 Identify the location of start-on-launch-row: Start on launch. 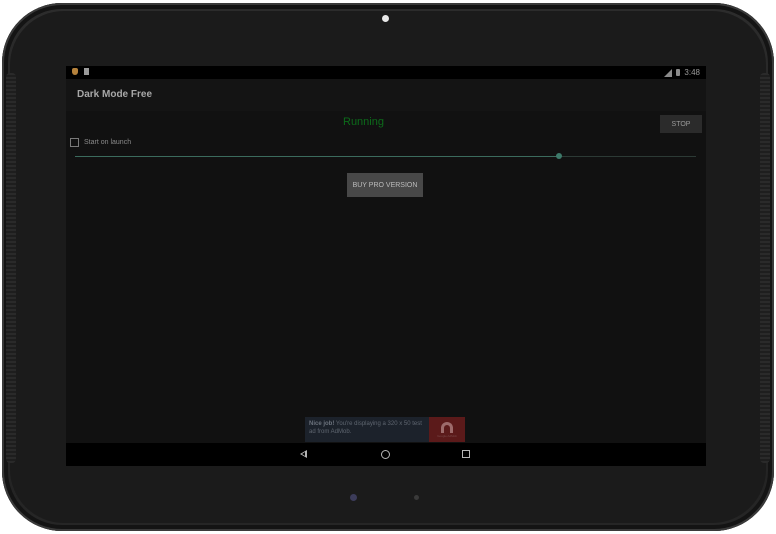
(100, 142).